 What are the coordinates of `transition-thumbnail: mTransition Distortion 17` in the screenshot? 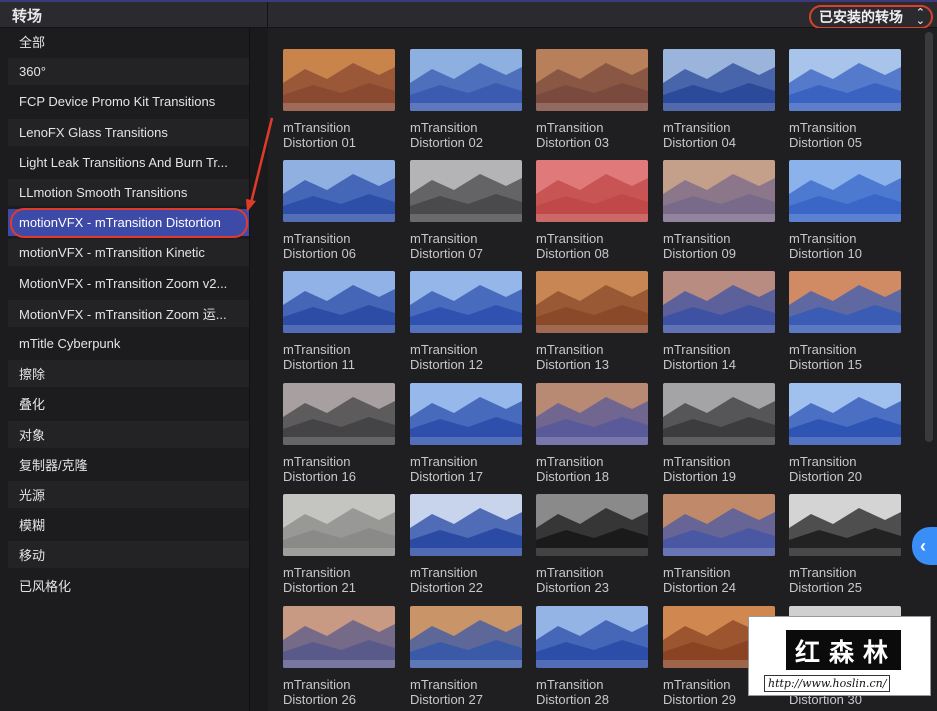 It's located at (466, 433).